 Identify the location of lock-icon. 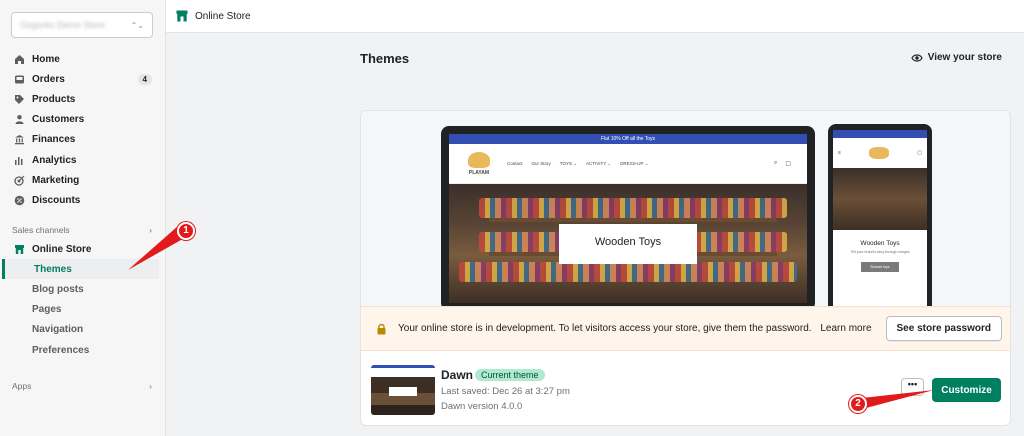
(381, 328).